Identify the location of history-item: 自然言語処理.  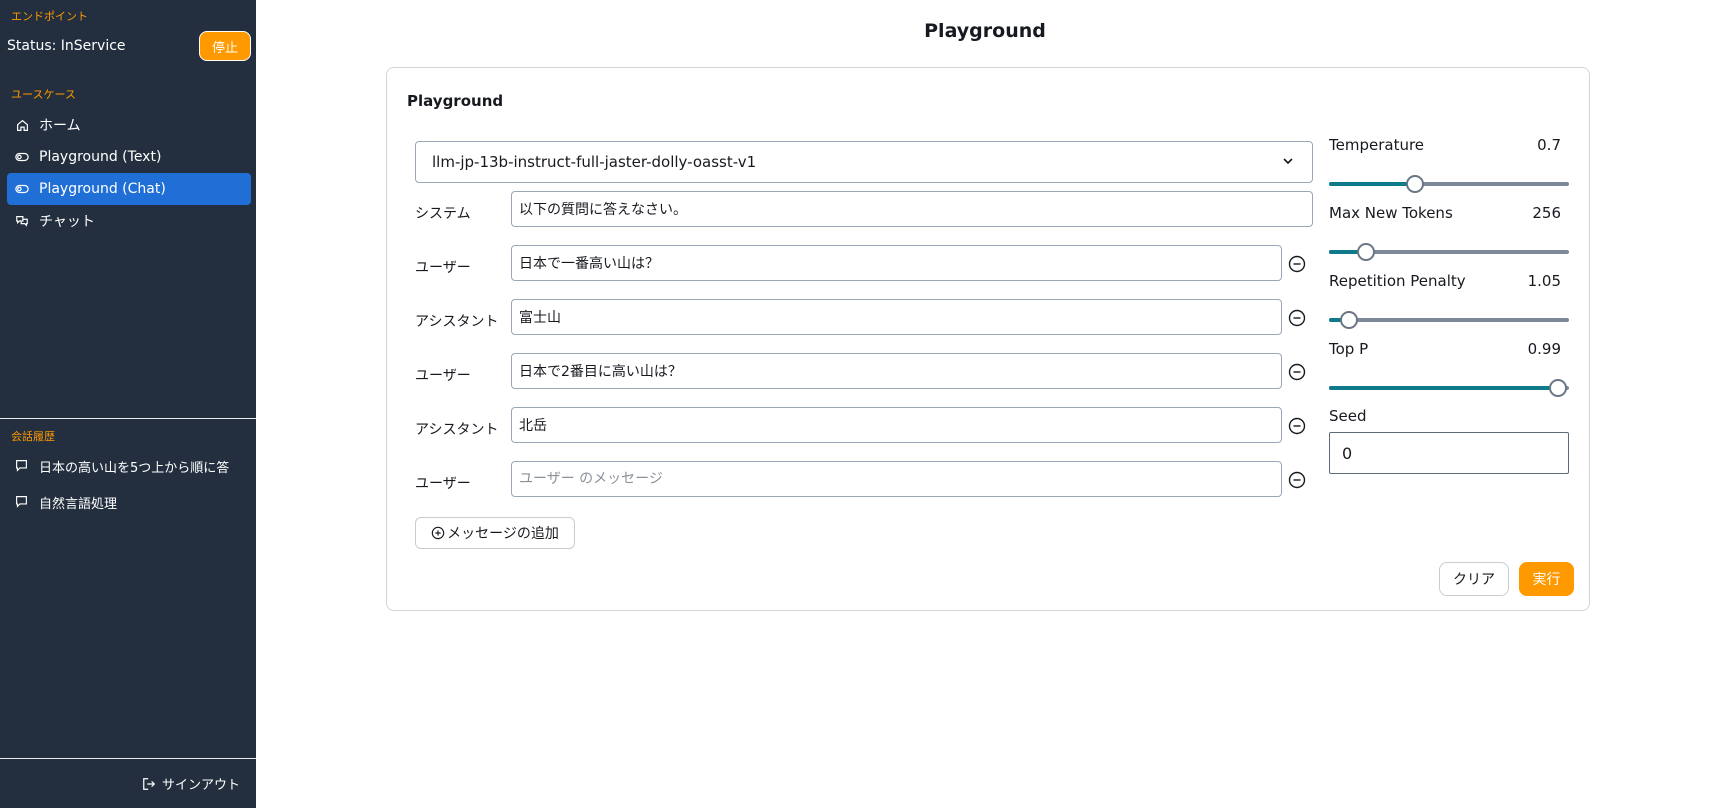
(129, 502).